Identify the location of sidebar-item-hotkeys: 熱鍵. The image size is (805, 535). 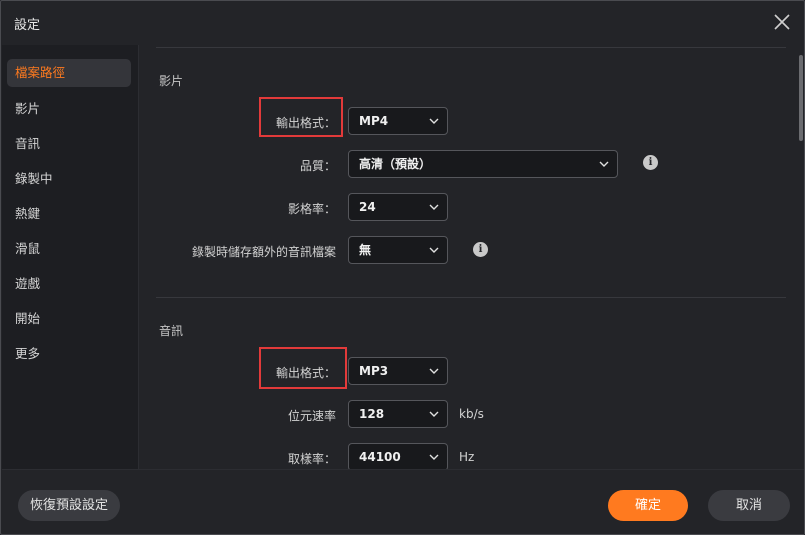
(69, 214).